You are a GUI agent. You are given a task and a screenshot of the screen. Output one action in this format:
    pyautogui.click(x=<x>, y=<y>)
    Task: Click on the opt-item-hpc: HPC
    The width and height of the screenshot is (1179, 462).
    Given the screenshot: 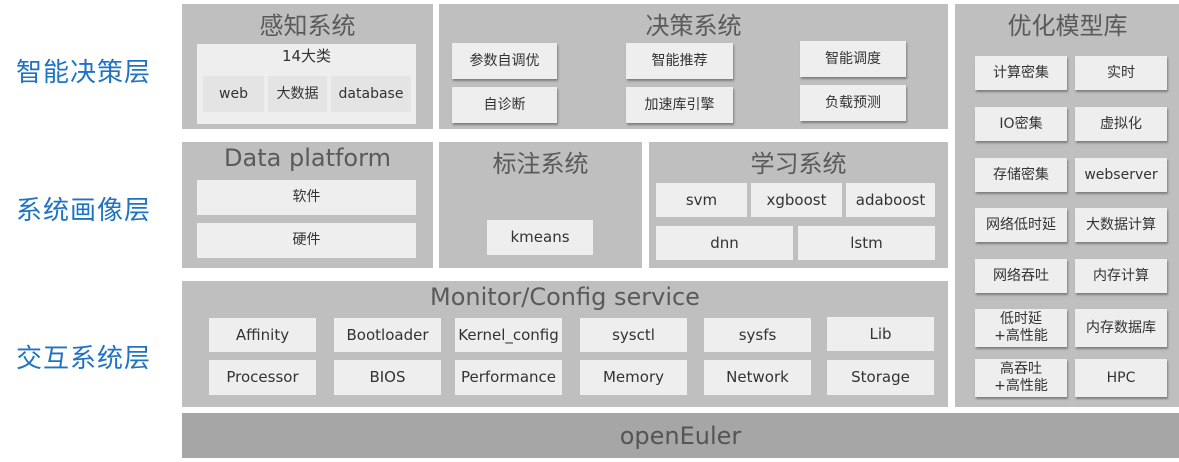 What is the action you would take?
    pyautogui.click(x=1121, y=378)
    